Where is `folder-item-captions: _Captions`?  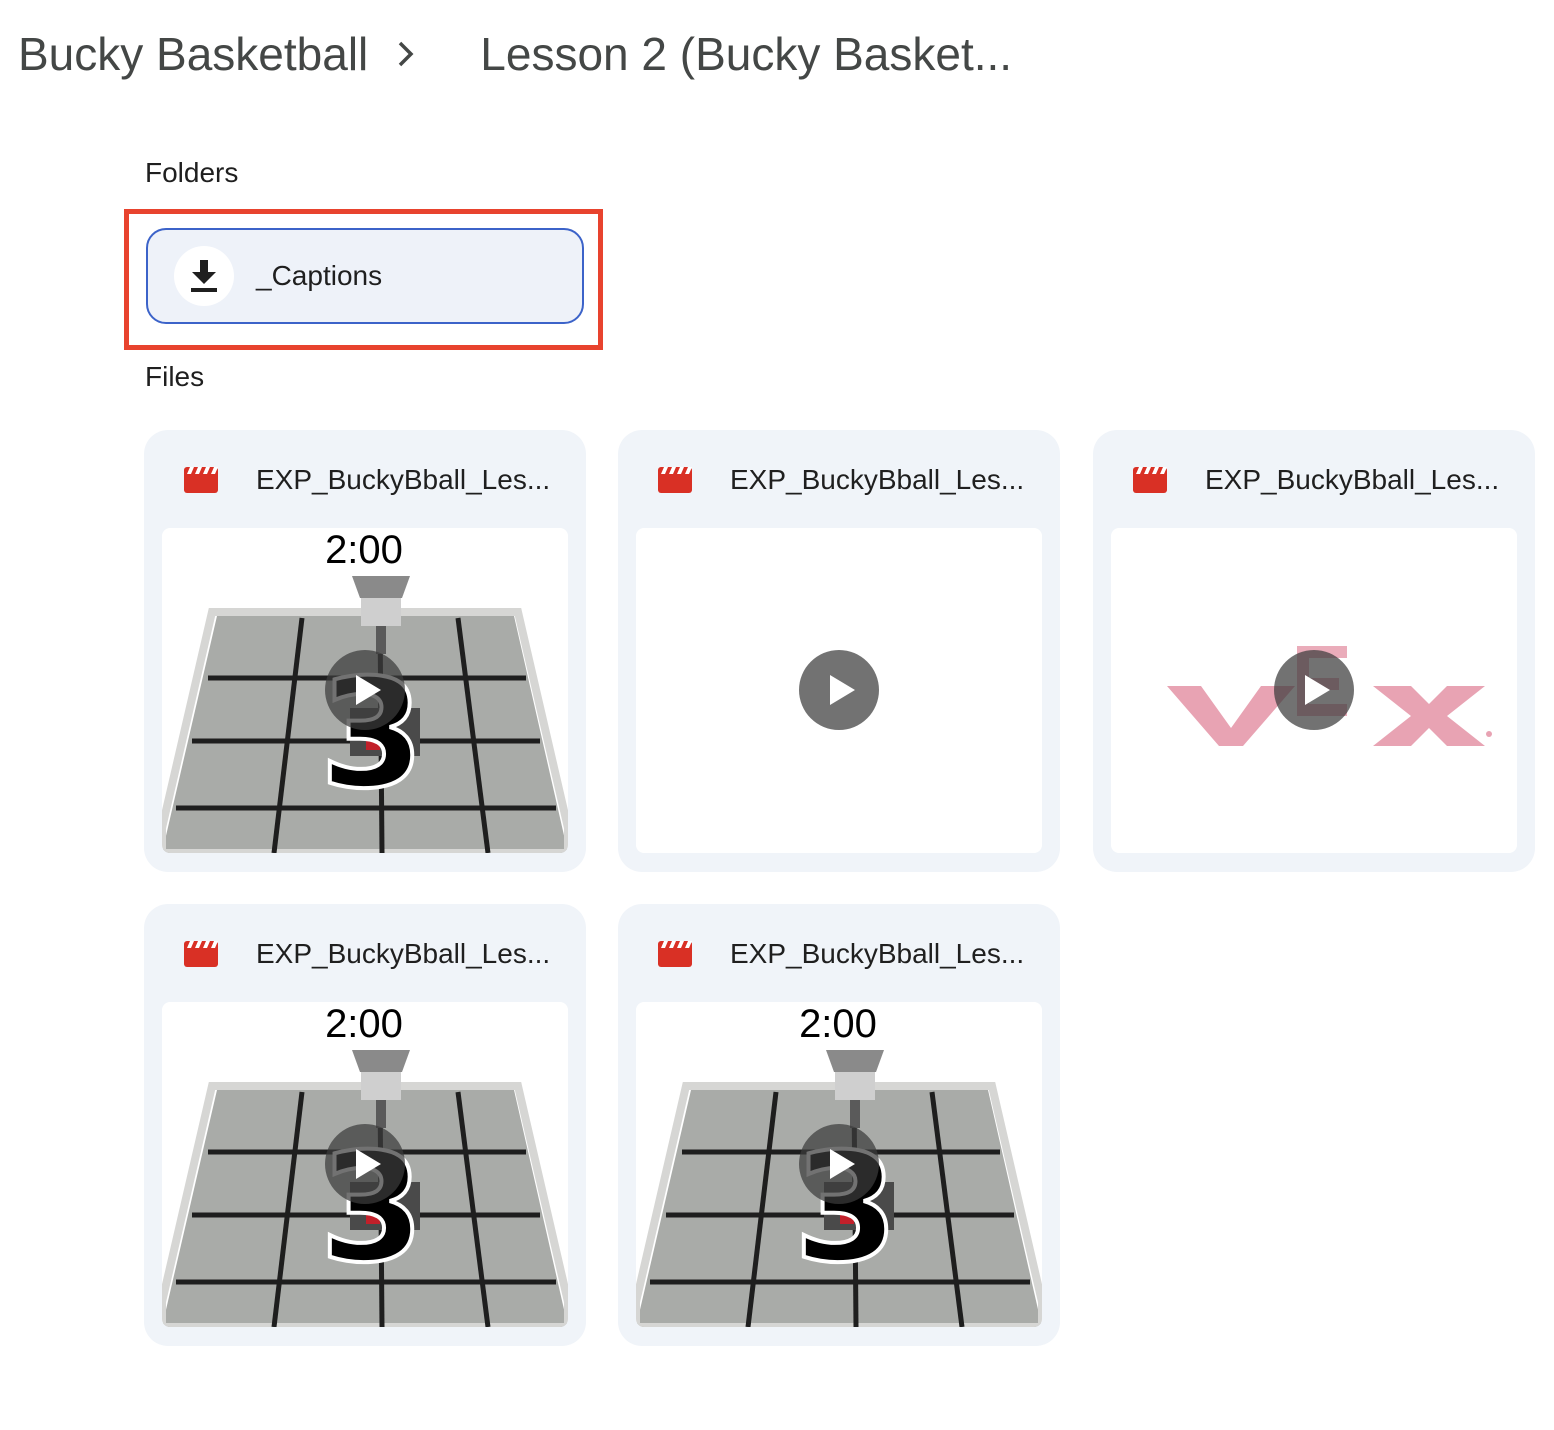 folder-item-captions: _Captions is located at coordinates (365, 276).